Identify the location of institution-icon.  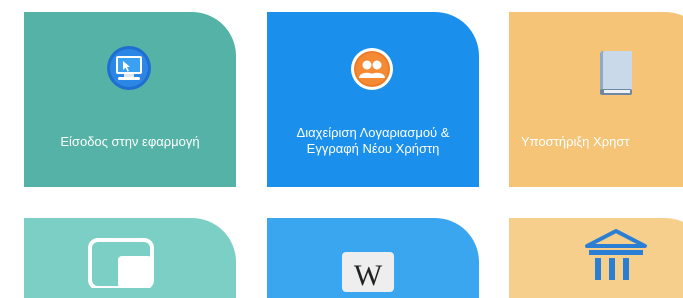
(616, 254).